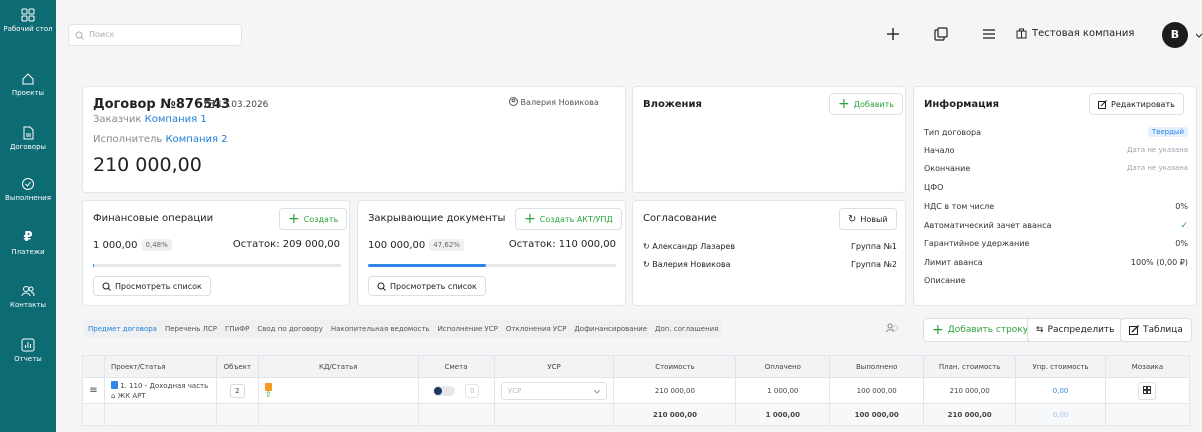  What do you see at coordinates (28, 133) in the screenshot?
I see `document-icon` at bounding box center [28, 133].